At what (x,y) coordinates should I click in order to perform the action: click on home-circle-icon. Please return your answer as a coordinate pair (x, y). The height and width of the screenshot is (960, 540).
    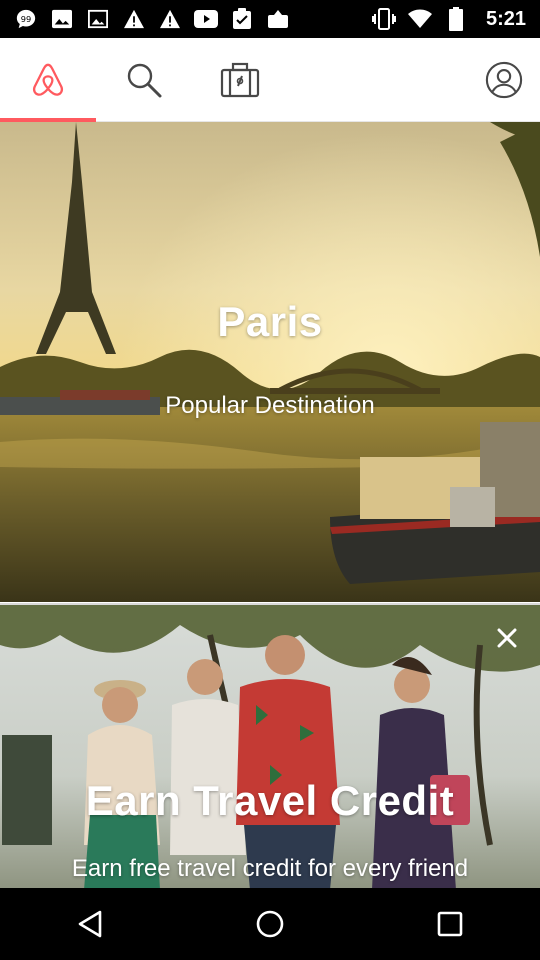
    Looking at the image, I should click on (270, 924).